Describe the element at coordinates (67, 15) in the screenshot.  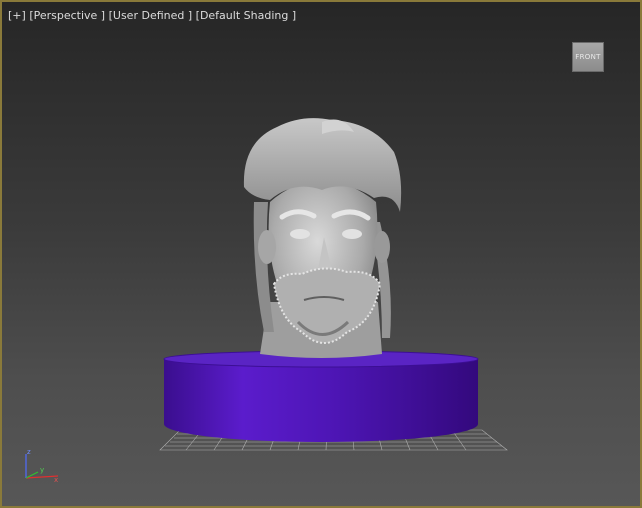
I see `viewport-type-button: [Perspective ]` at that location.